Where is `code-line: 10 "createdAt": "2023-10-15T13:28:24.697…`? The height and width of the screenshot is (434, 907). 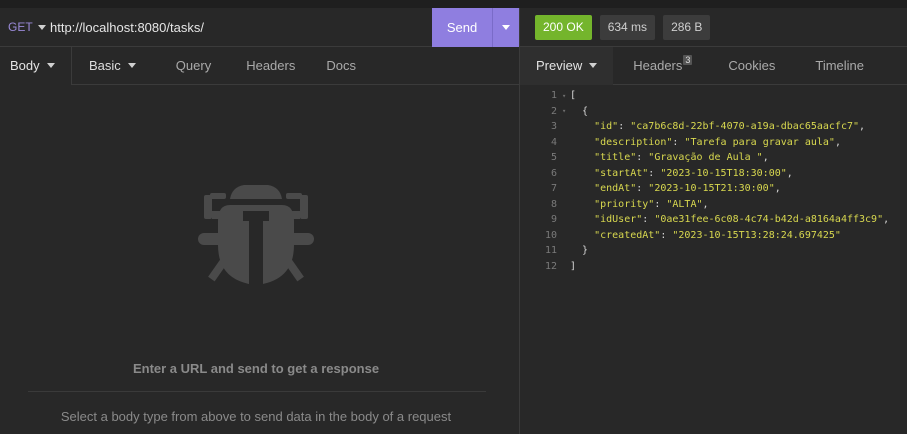
code-line: 10 "createdAt": "2023-10-15T13:28:24.697… is located at coordinates (713, 236).